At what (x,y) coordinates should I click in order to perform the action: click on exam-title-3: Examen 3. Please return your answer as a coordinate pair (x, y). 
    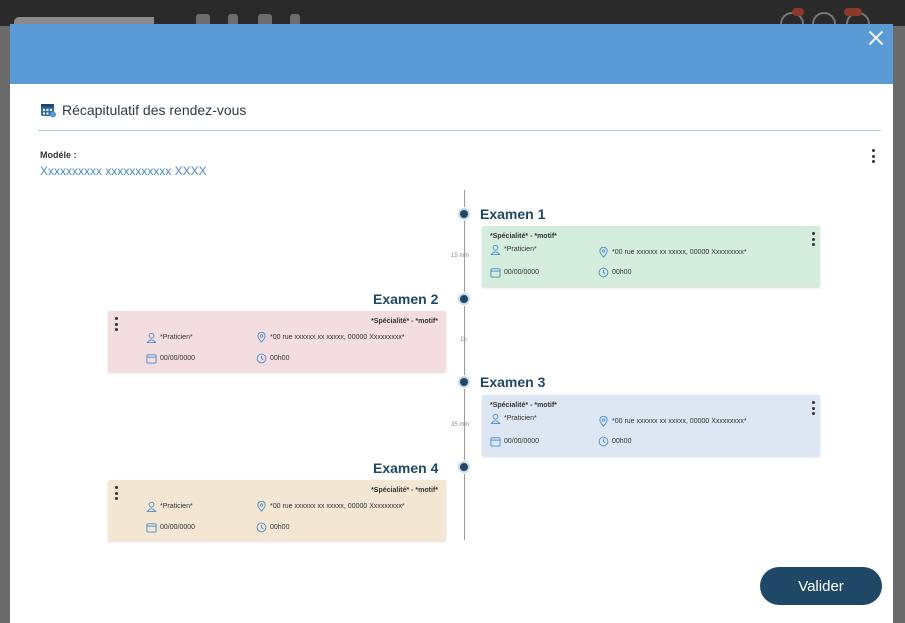
    Looking at the image, I should click on (513, 382).